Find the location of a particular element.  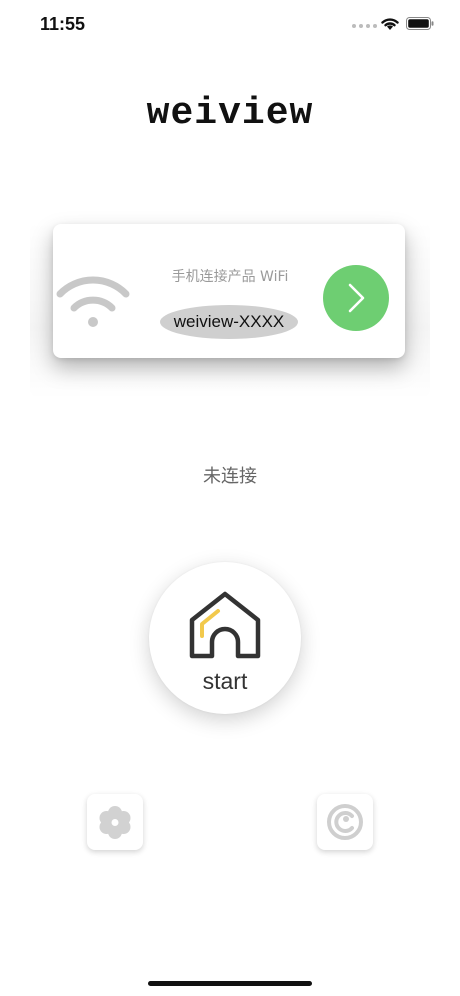

connect-wifi-button is located at coordinates (356, 298).